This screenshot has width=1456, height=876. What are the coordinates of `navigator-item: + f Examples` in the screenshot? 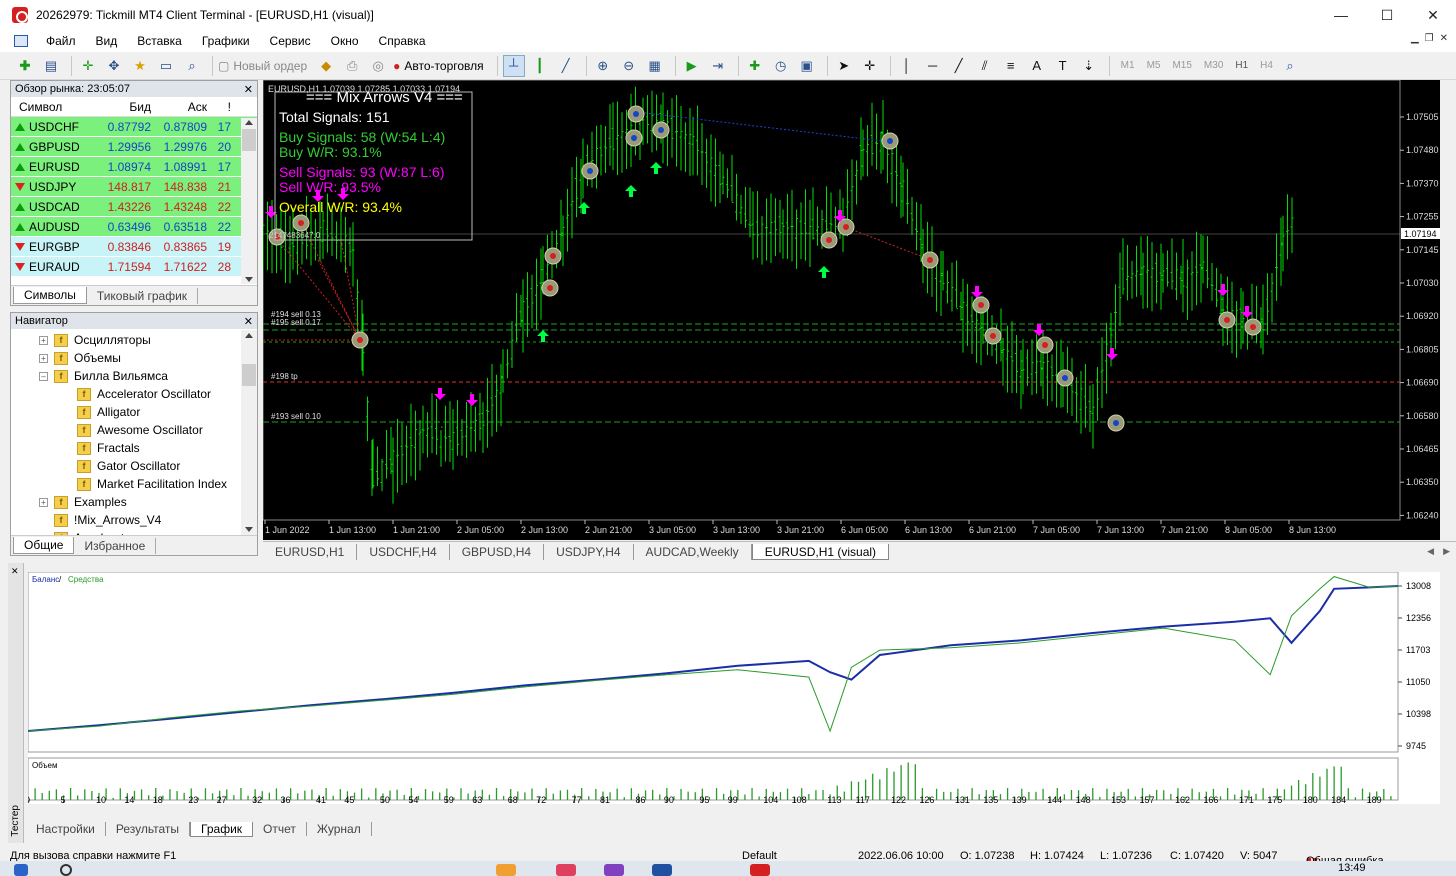 It's located at (134, 502).